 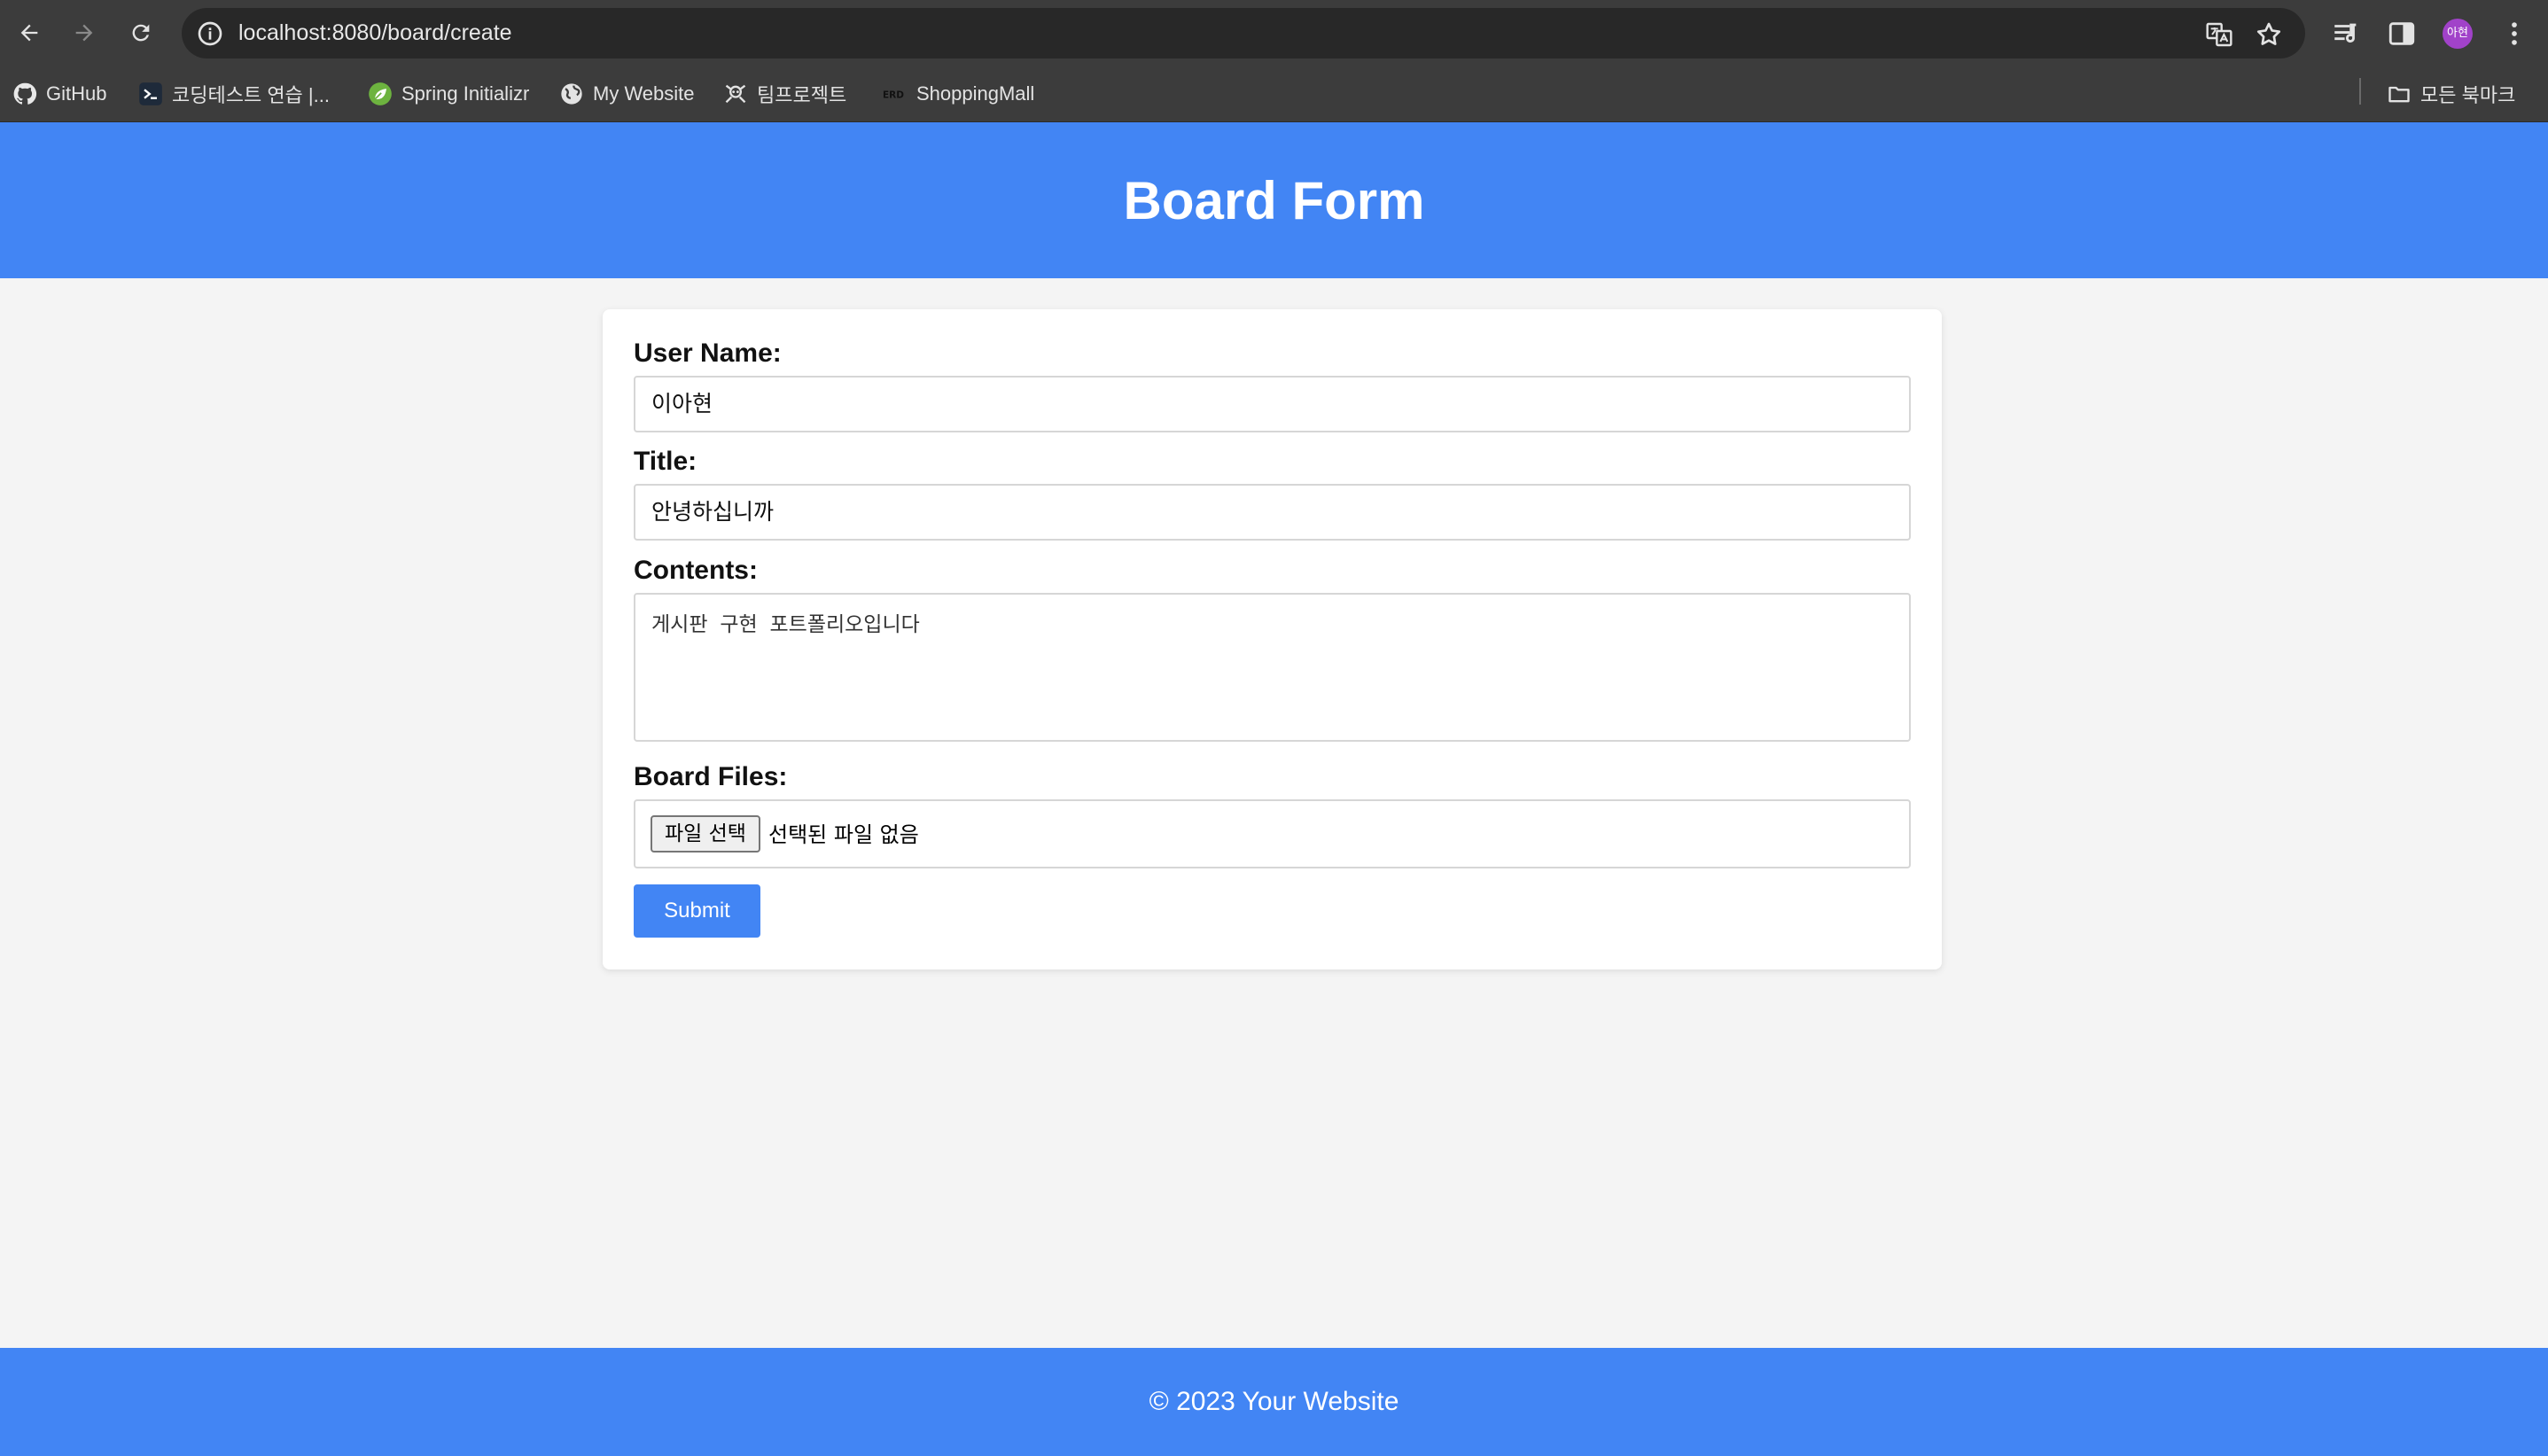 I want to click on erd-icon: ERD, so click(x=895, y=94).